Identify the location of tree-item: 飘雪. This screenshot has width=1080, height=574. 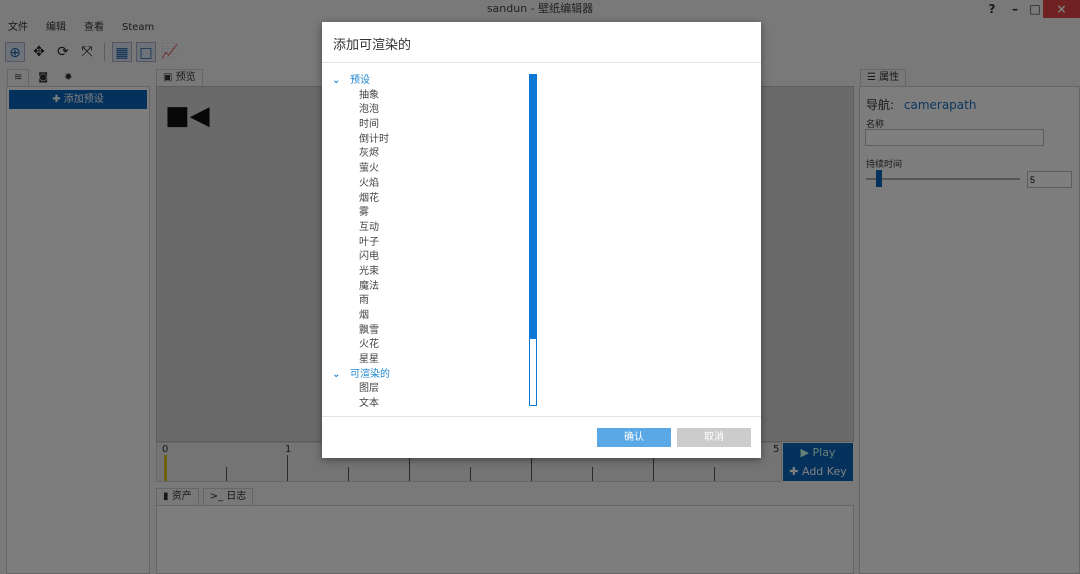
(432, 331).